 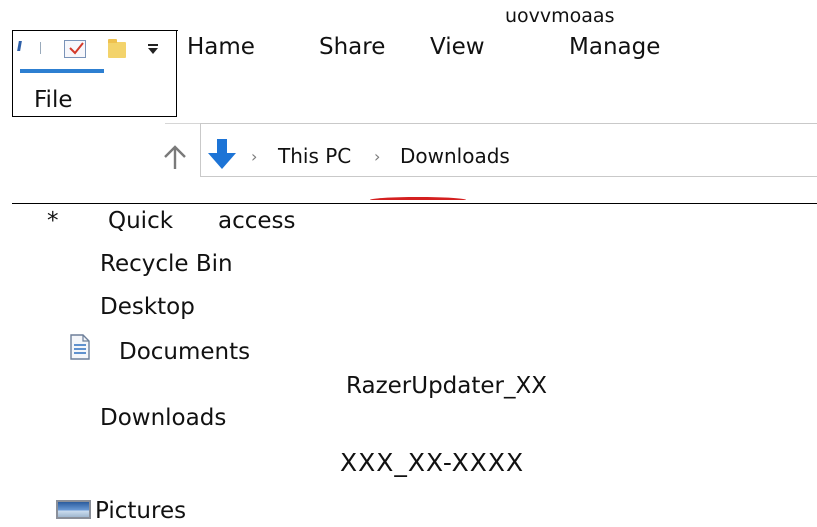 What do you see at coordinates (455, 156) in the screenshot?
I see `breadcrumb-downloads: Downloads` at bounding box center [455, 156].